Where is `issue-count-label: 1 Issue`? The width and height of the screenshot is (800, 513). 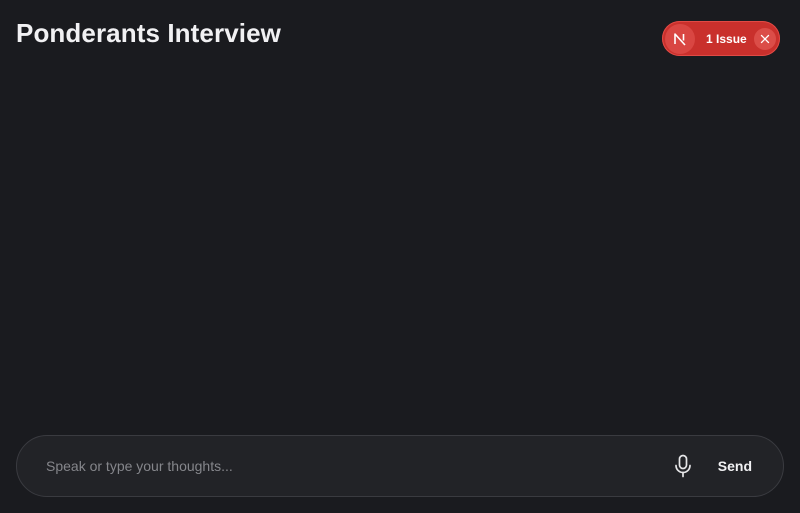 issue-count-label: 1 Issue is located at coordinates (726, 39).